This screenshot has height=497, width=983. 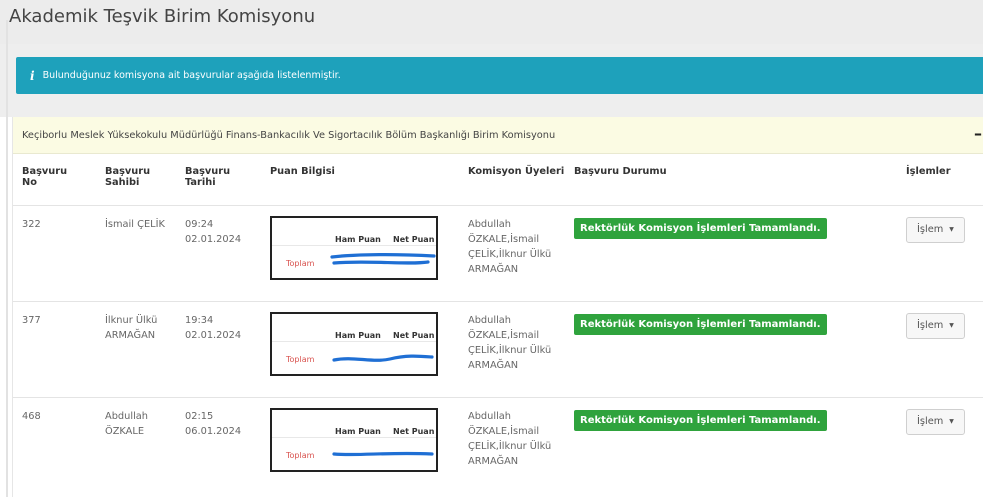 What do you see at coordinates (227, 349) in the screenshot?
I see `application-date: 19:34 02.01.2024` at bounding box center [227, 349].